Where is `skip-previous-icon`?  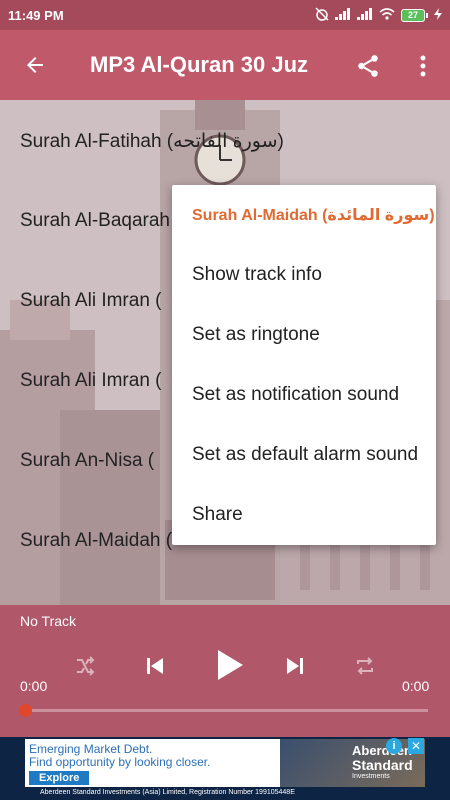 skip-previous-icon is located at coordinates (155, 666).